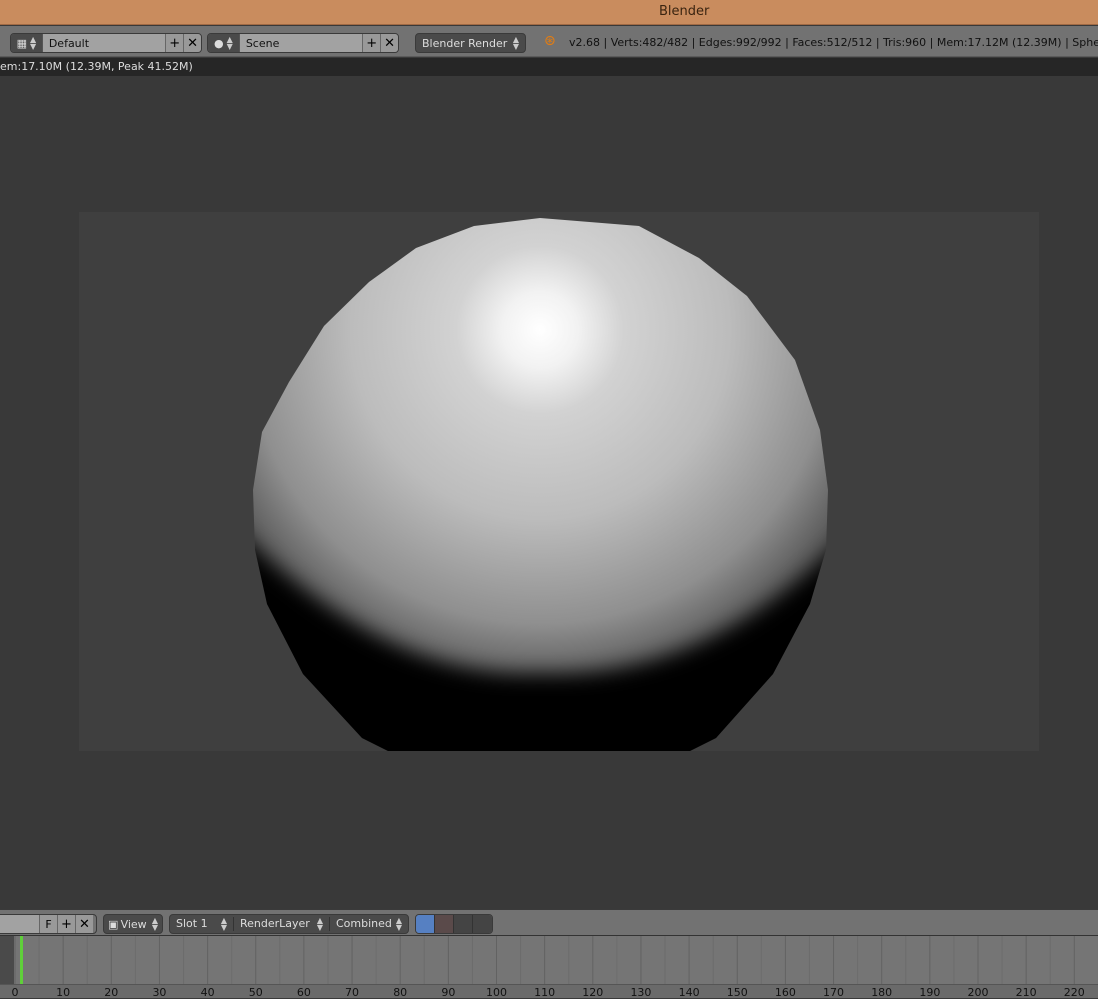 This screenshot has width=1098, height=999. What do you see at coordinates (300, 43) in the screenshot?
I see `scene-field: Scene` at bounding box center [300, 43].